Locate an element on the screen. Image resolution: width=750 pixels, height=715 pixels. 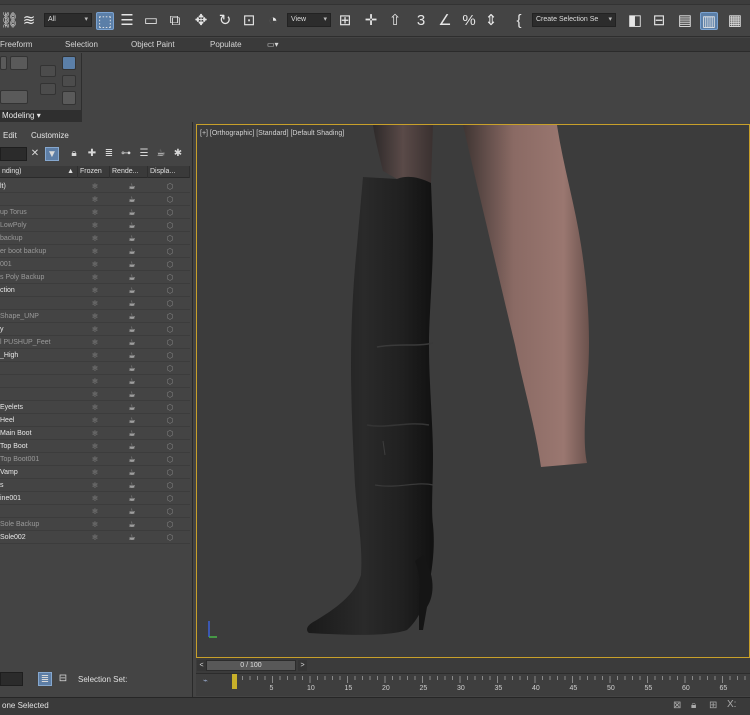
time-cursor is located at coordinates (234, 681).